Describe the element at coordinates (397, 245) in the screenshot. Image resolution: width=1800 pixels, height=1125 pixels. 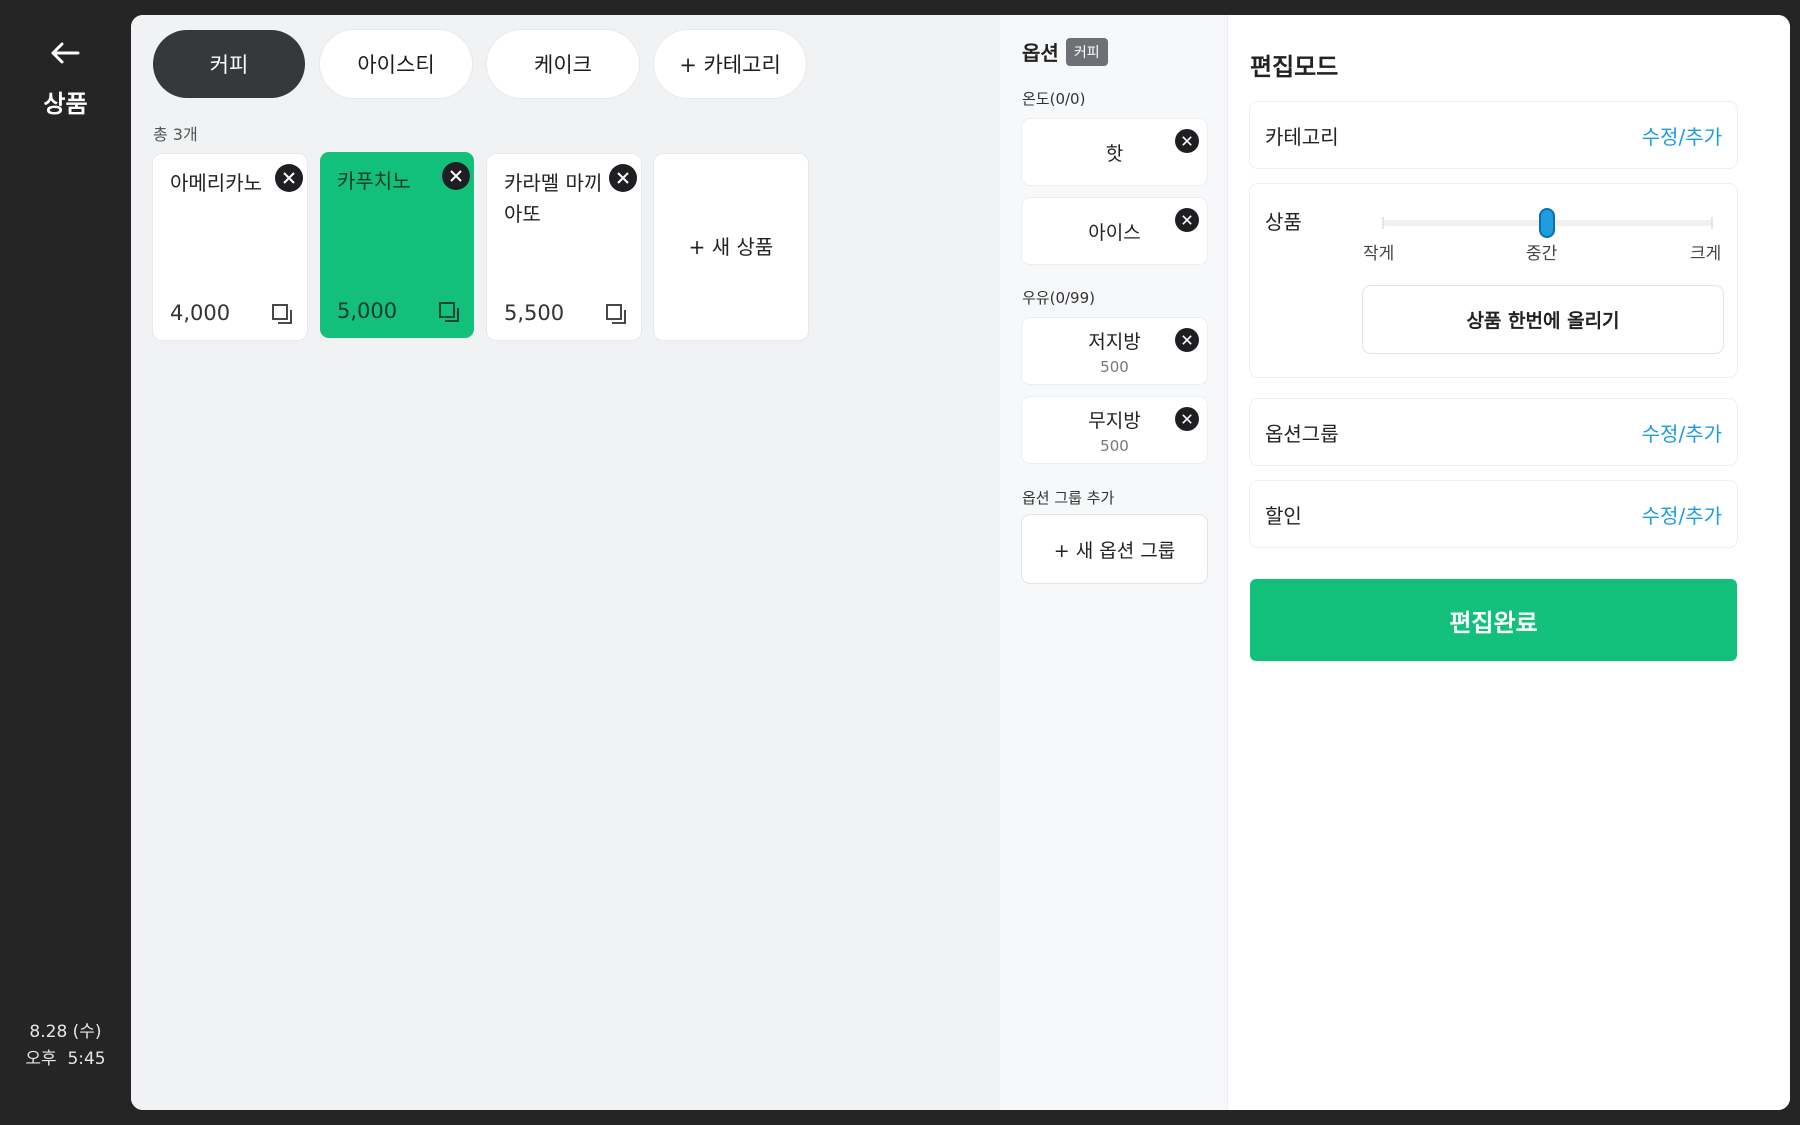
I see `product-card-cappuccino: 카푸치노 5,000` at that location.